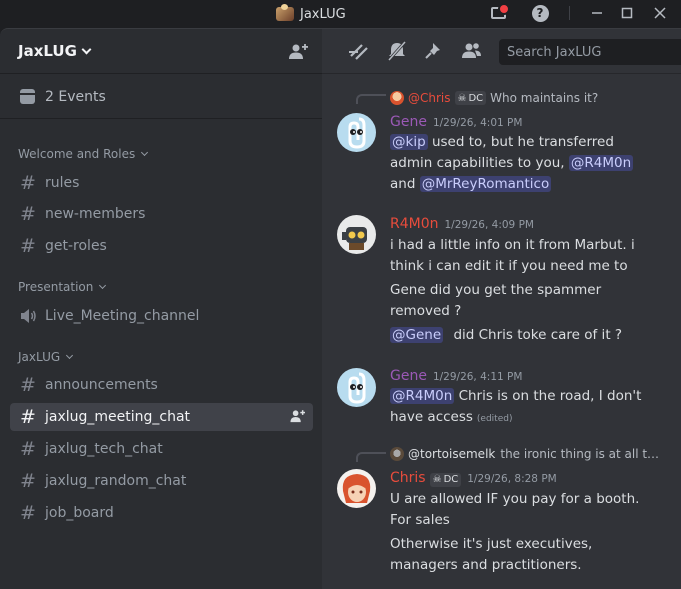  What do you see at coordinates (476, 98) in the screenshot?
I see `server-tag-label: DC` at bounding box center [476, 98].